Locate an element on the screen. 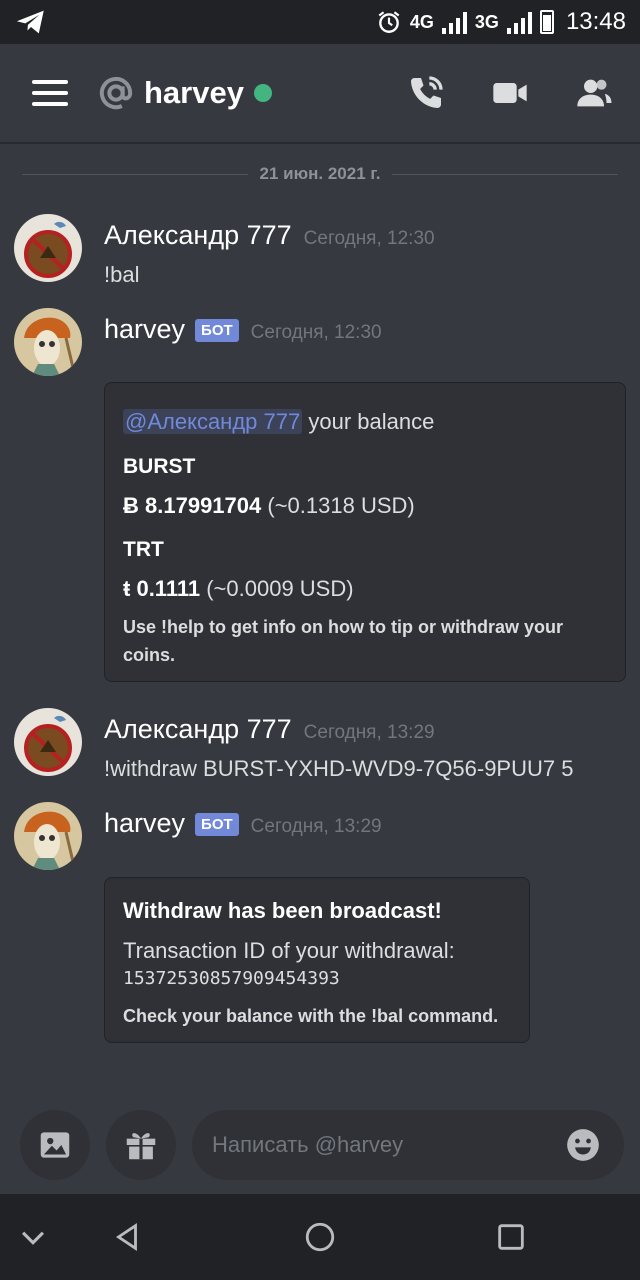 This screenshot has height=1280, width=640. battery-icon is located at coordinates (546, 22).